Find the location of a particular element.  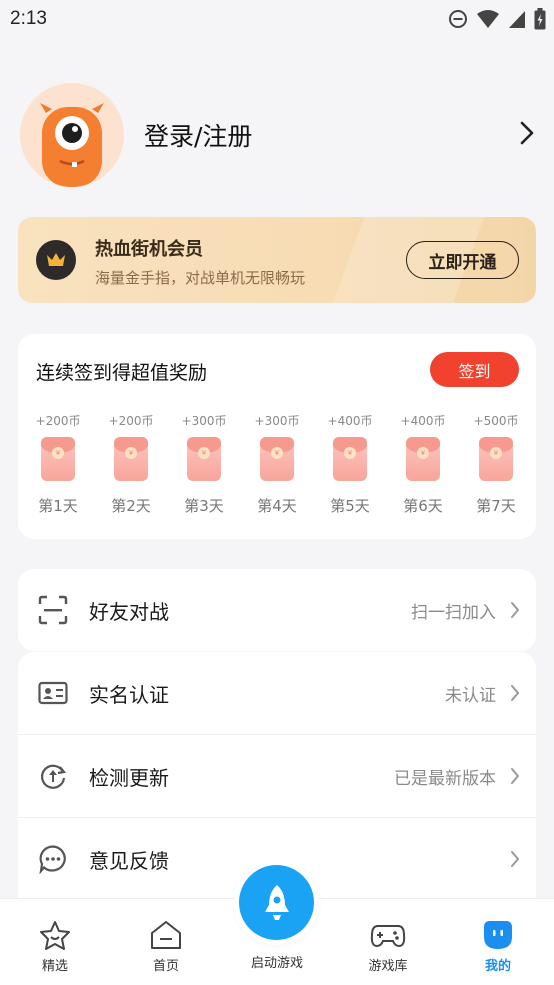

monster-mascot-icon is located at coordinates (72, 145).